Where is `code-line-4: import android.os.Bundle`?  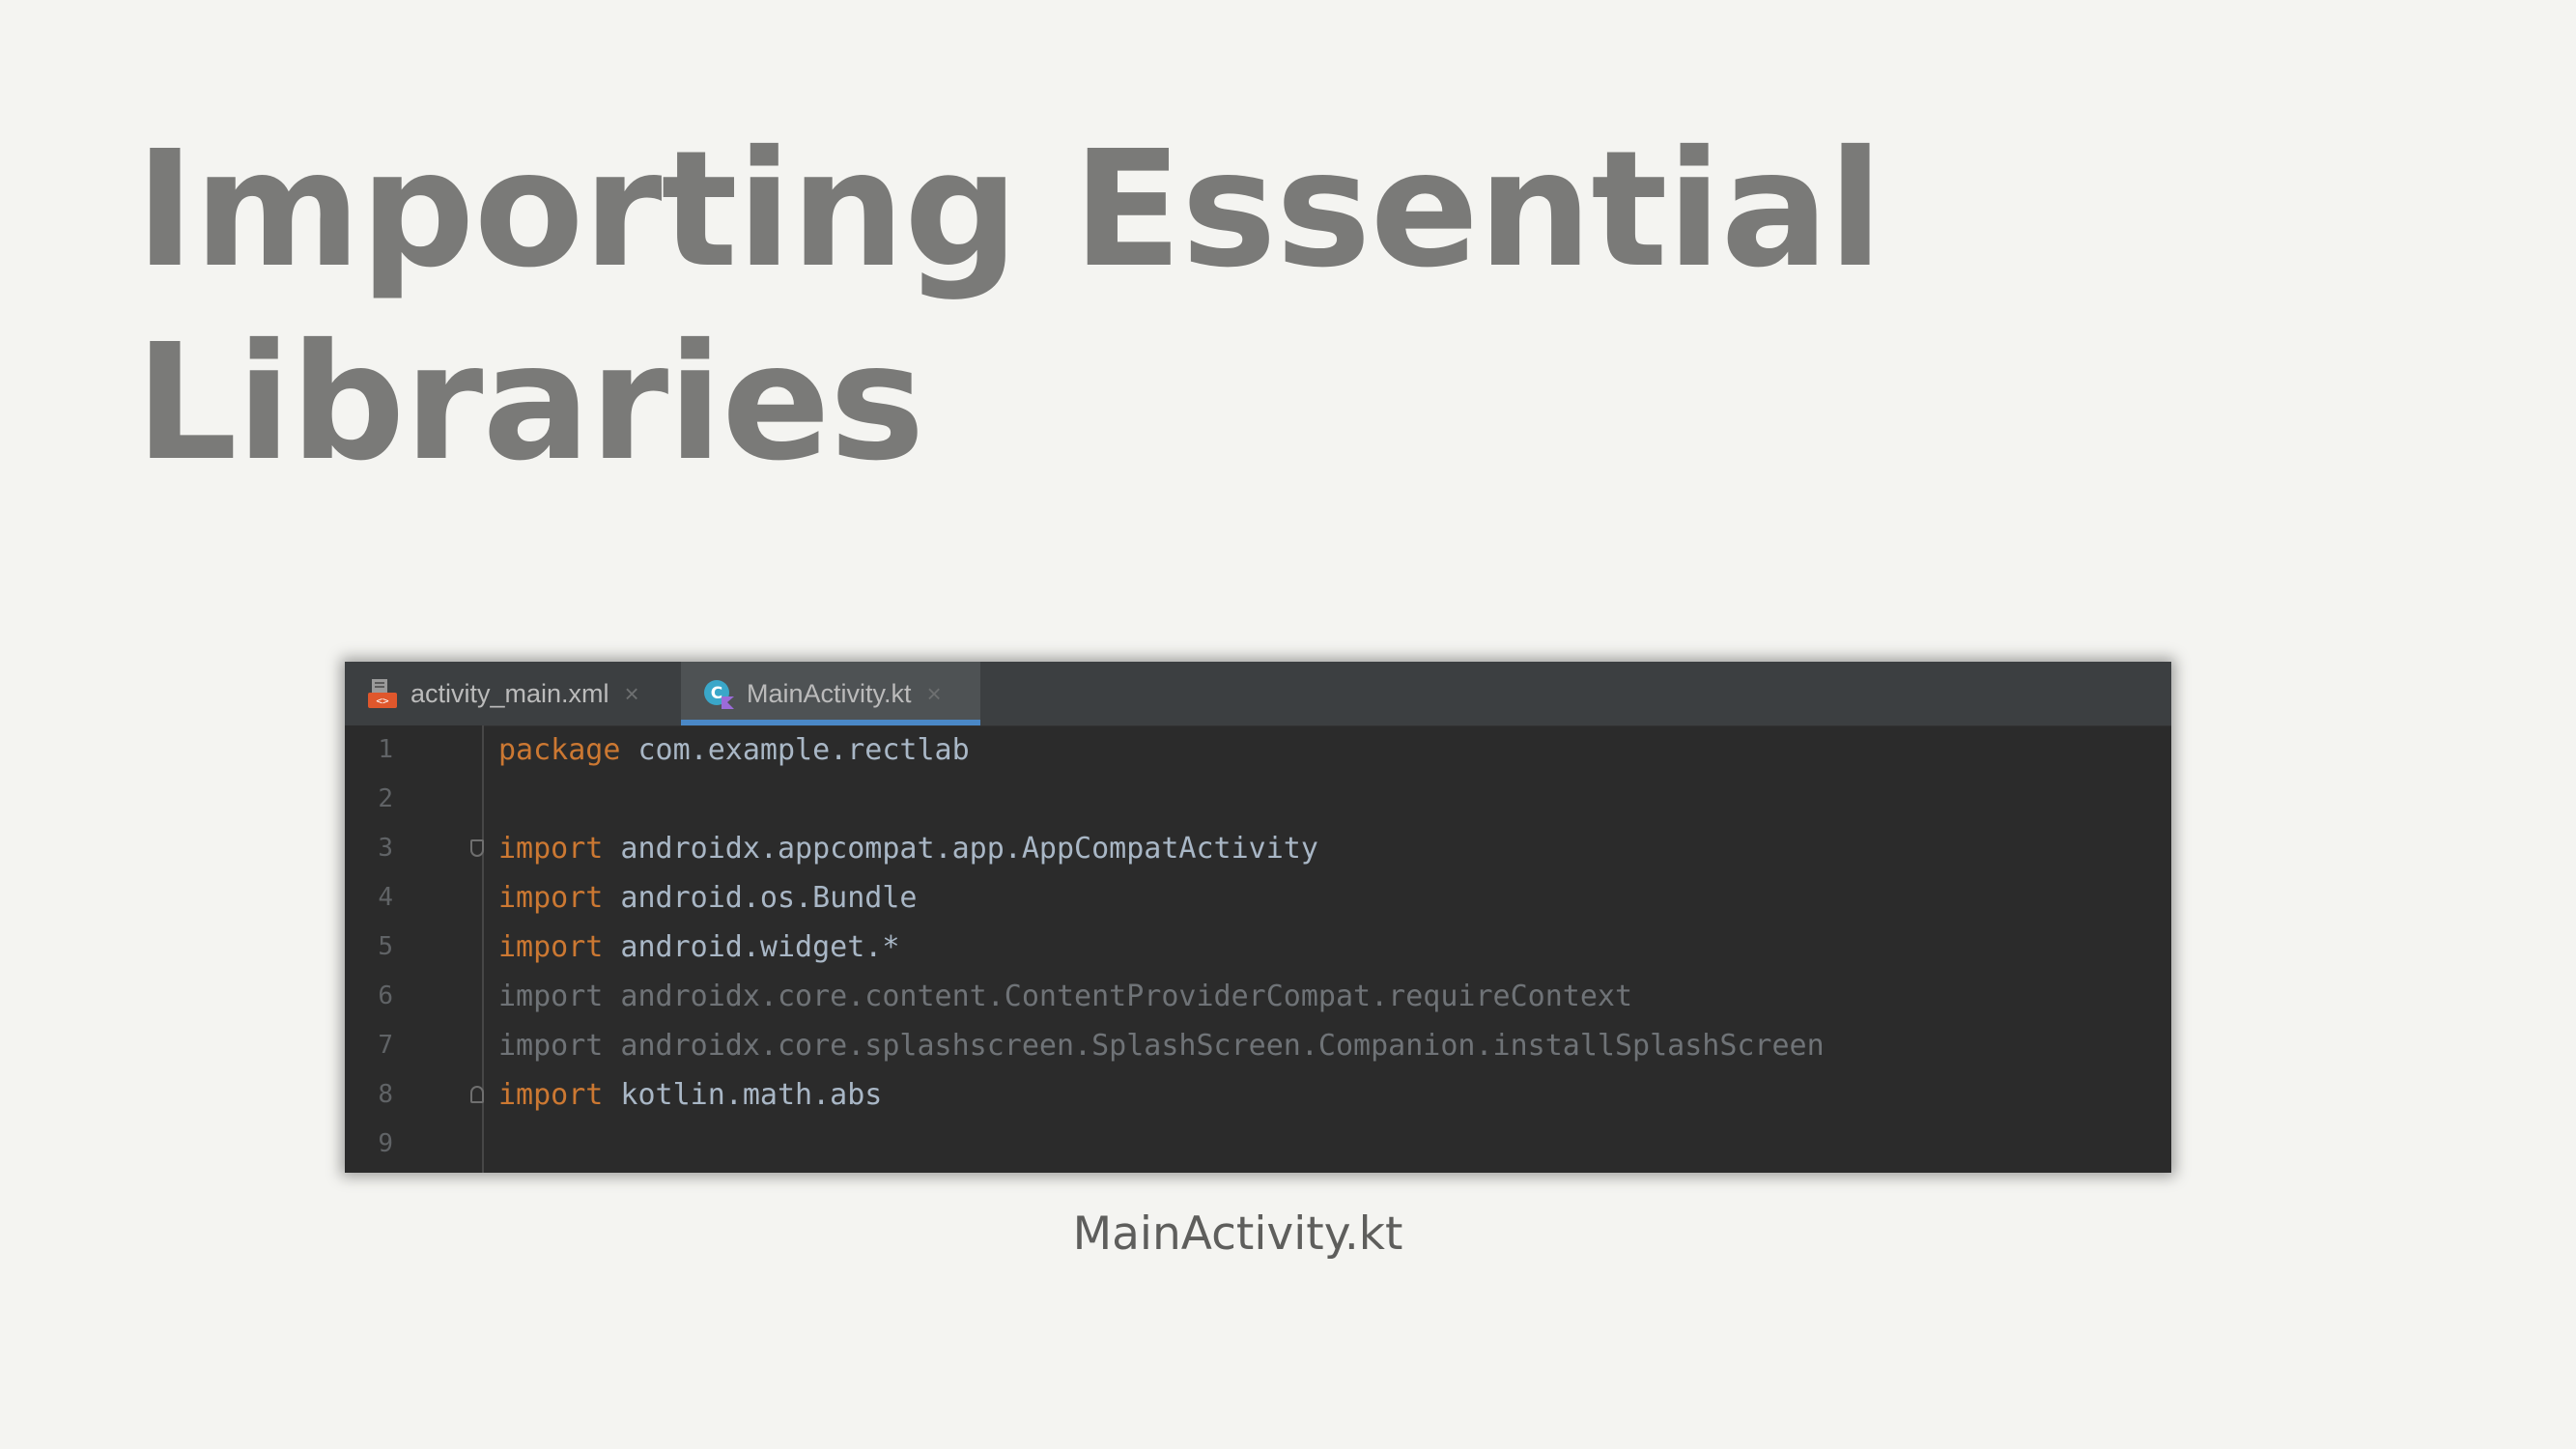
code-line-4: import android.os.Bundle is located at coordinates (707, 898).